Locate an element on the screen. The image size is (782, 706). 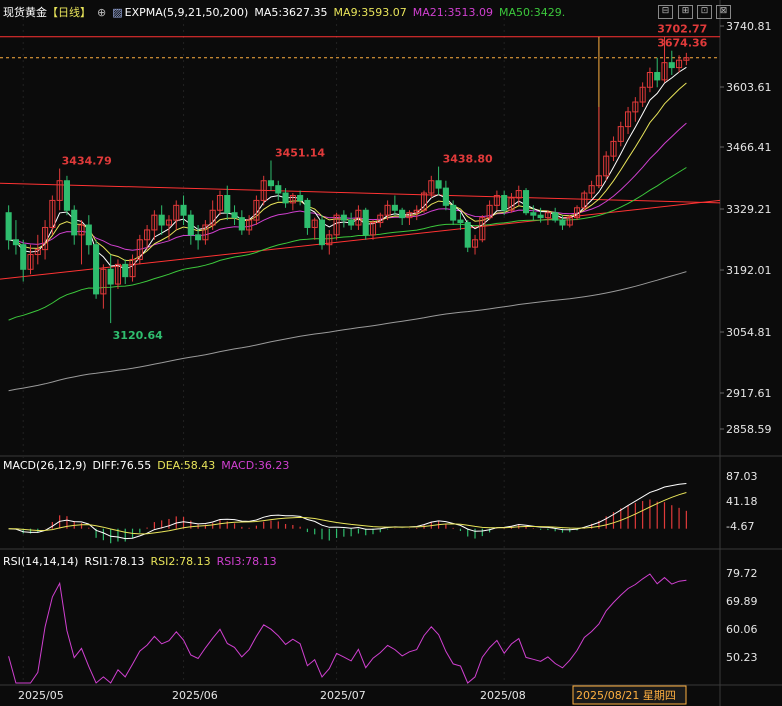
time-label-1: 2025/06 is located at coordinates (195, 695).